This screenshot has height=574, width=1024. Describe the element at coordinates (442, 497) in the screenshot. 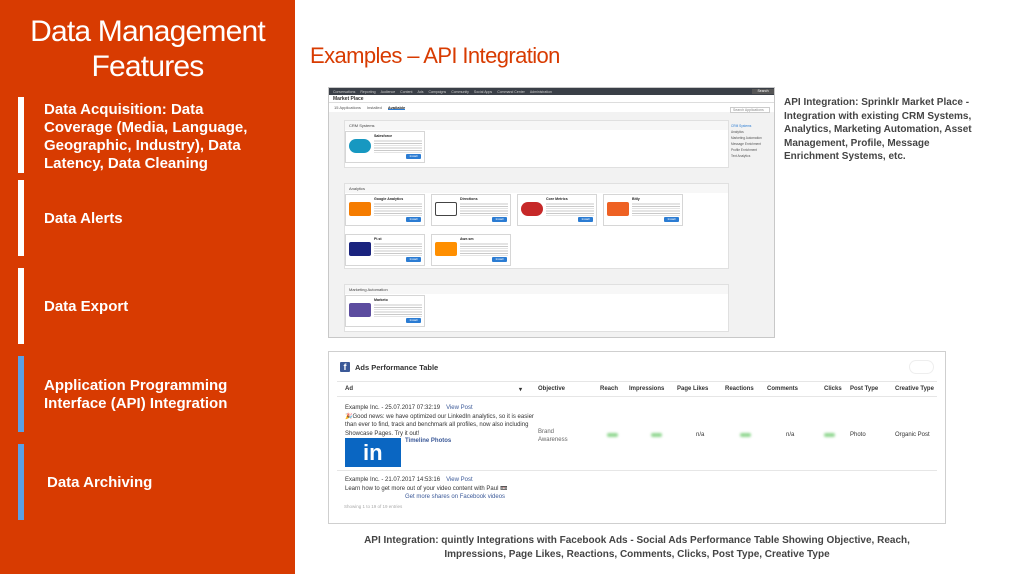

I see `video-link: Get more shares on Facebook videos` at that location.